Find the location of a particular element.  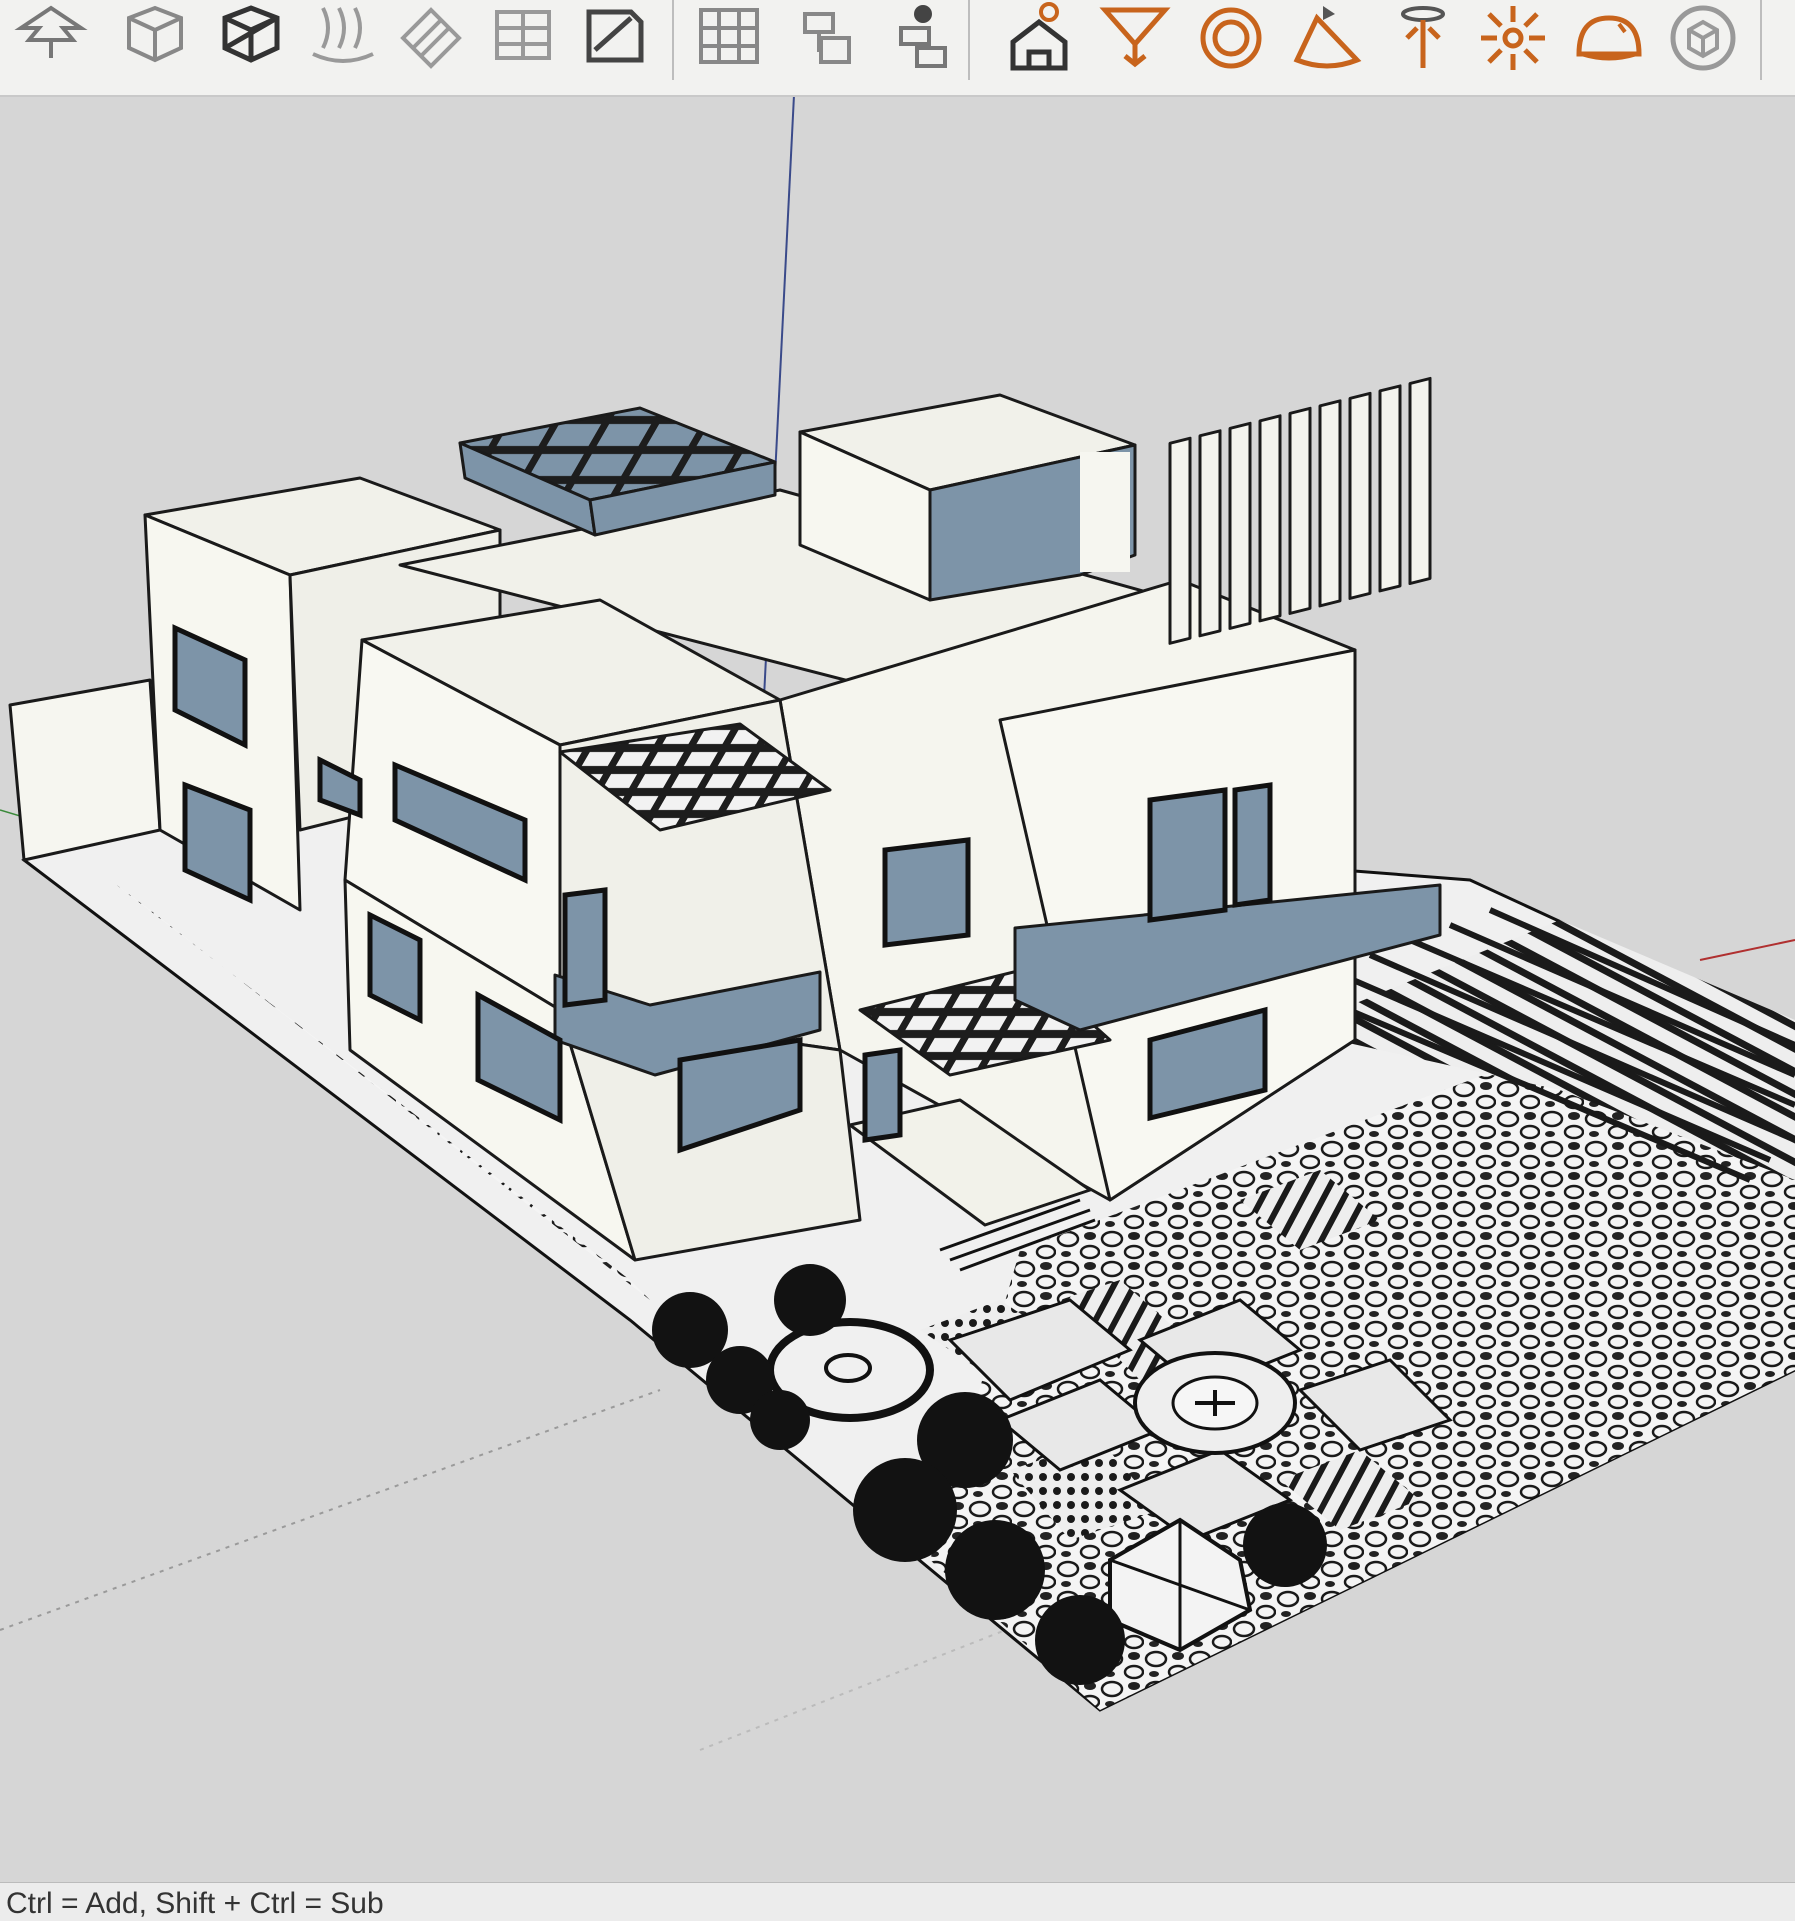

tree-icon is located at coordinates (51, 42).